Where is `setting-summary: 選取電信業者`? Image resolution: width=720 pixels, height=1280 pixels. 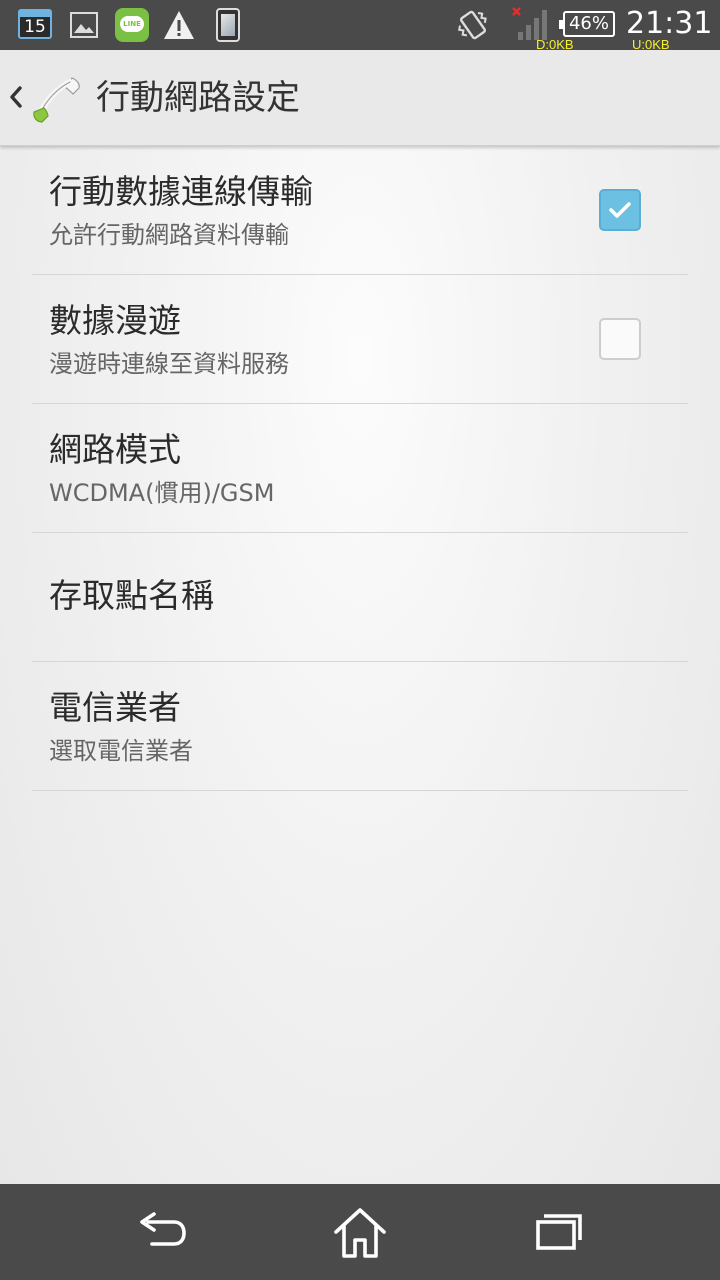
setting-summary: 選取電信業者 is located at coordinates (121, 751).